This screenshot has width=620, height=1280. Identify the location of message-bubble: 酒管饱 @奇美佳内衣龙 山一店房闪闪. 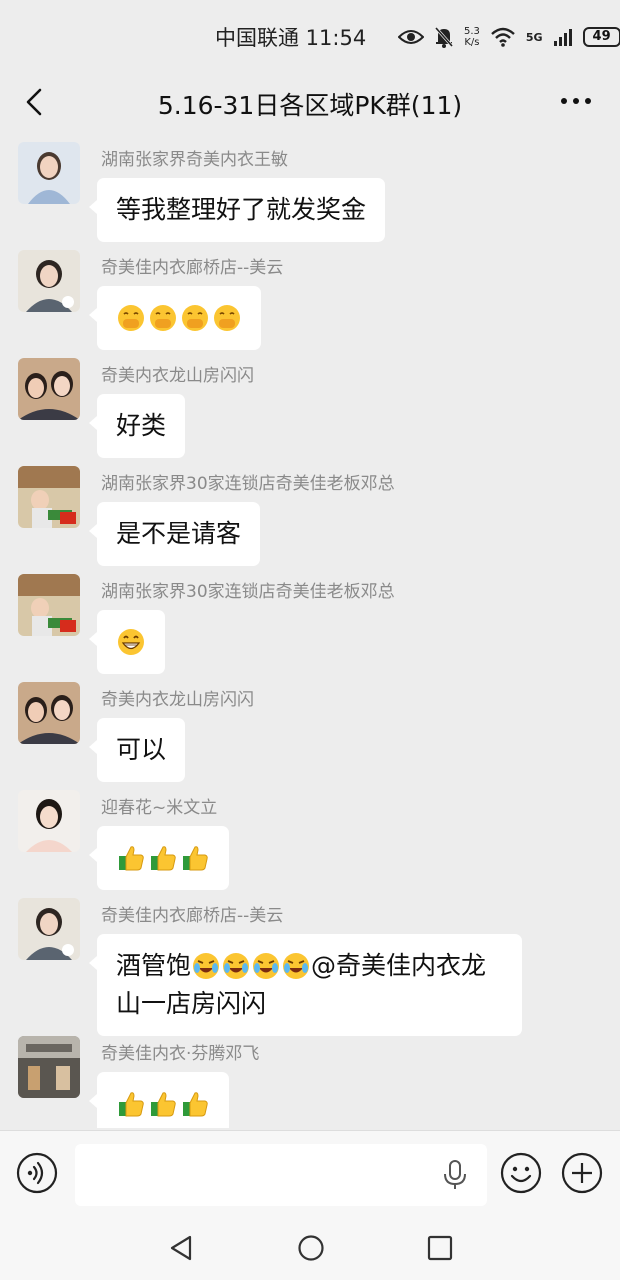
(305, 985).